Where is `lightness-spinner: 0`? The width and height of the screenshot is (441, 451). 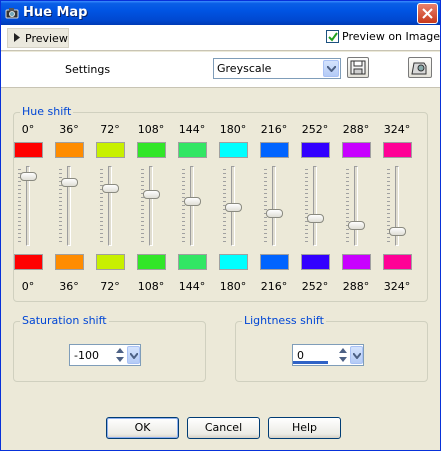
lightness-spinner: 0 is located at coordinates (328, 355).